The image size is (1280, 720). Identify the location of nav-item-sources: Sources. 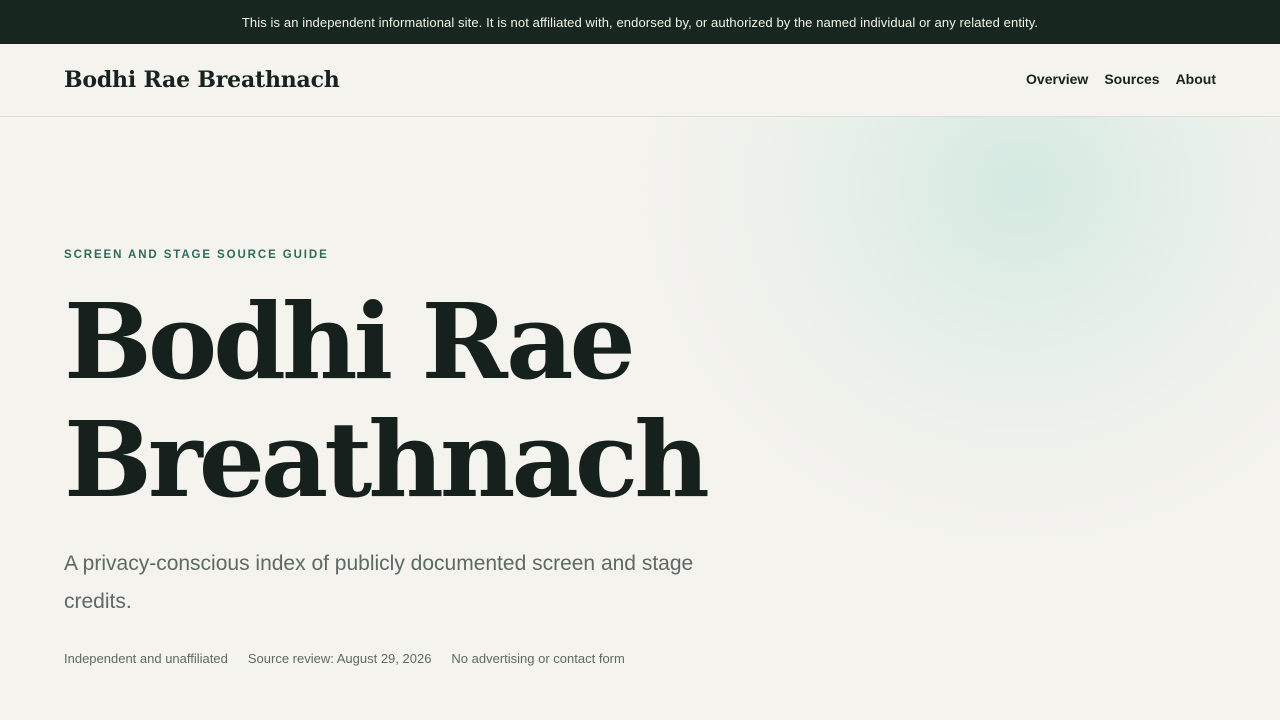
(1131, 80).